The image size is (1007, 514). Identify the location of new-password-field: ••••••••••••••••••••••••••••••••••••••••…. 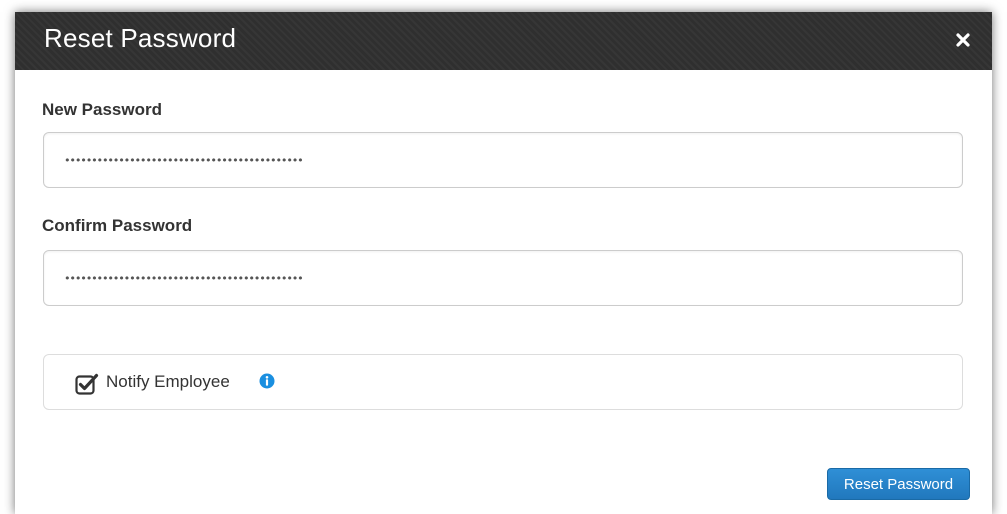
(503, 160).